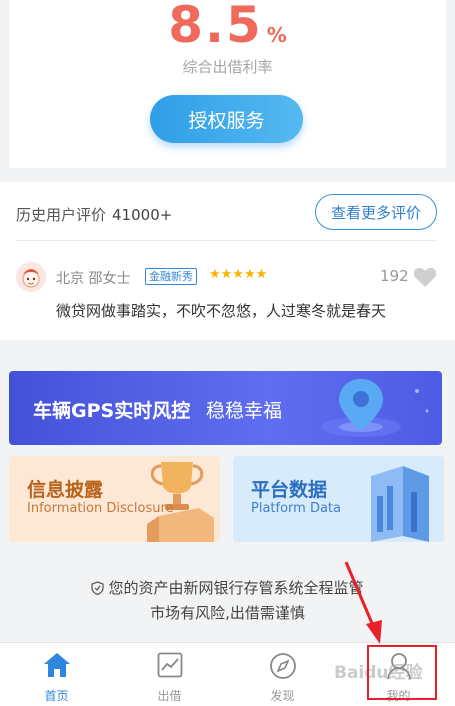  I want to click on promo-title: 车辆GPS实时风控, so click(112, 411).